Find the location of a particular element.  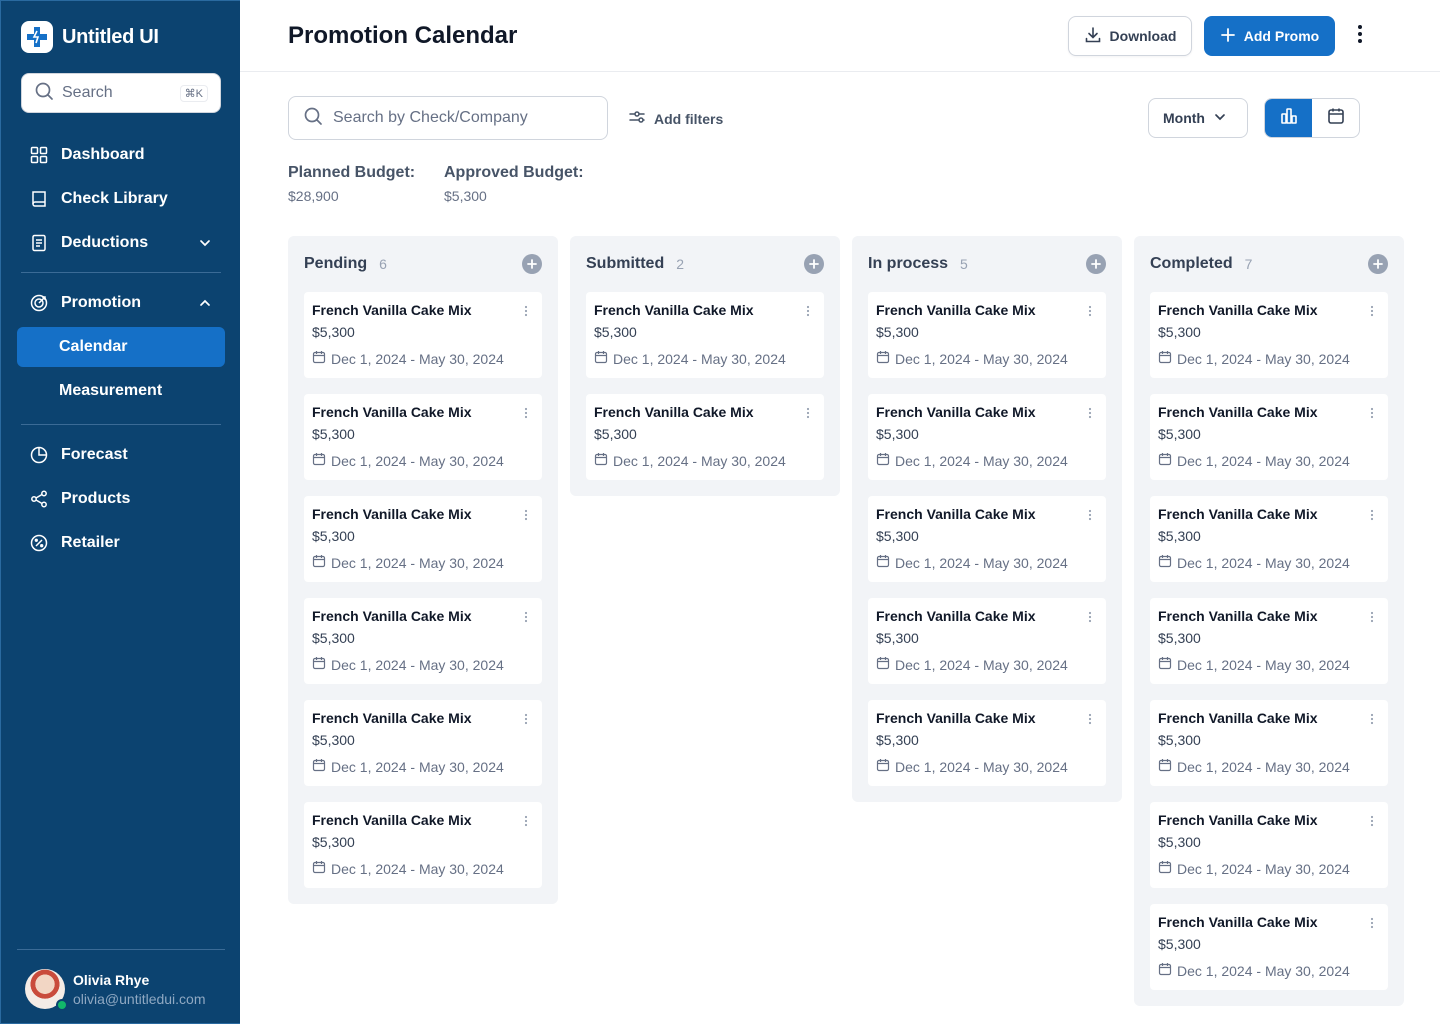

column-header: In process 5 is located at coordinates (987, 264).